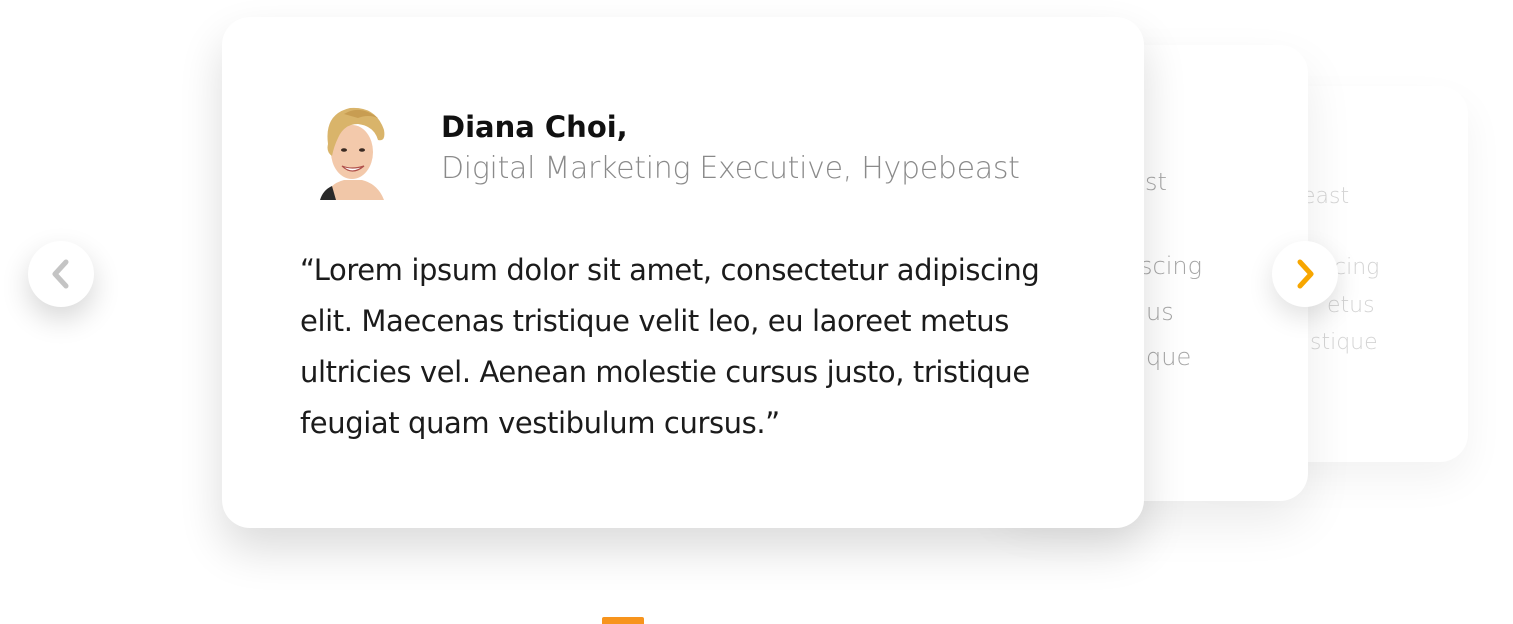 The width and height of the screenshot is (1513, 624). What do you see at coordinates (1344, 342) in the screenshot?
I see `card-fragment: stique` at bounding box center [1344, 342].